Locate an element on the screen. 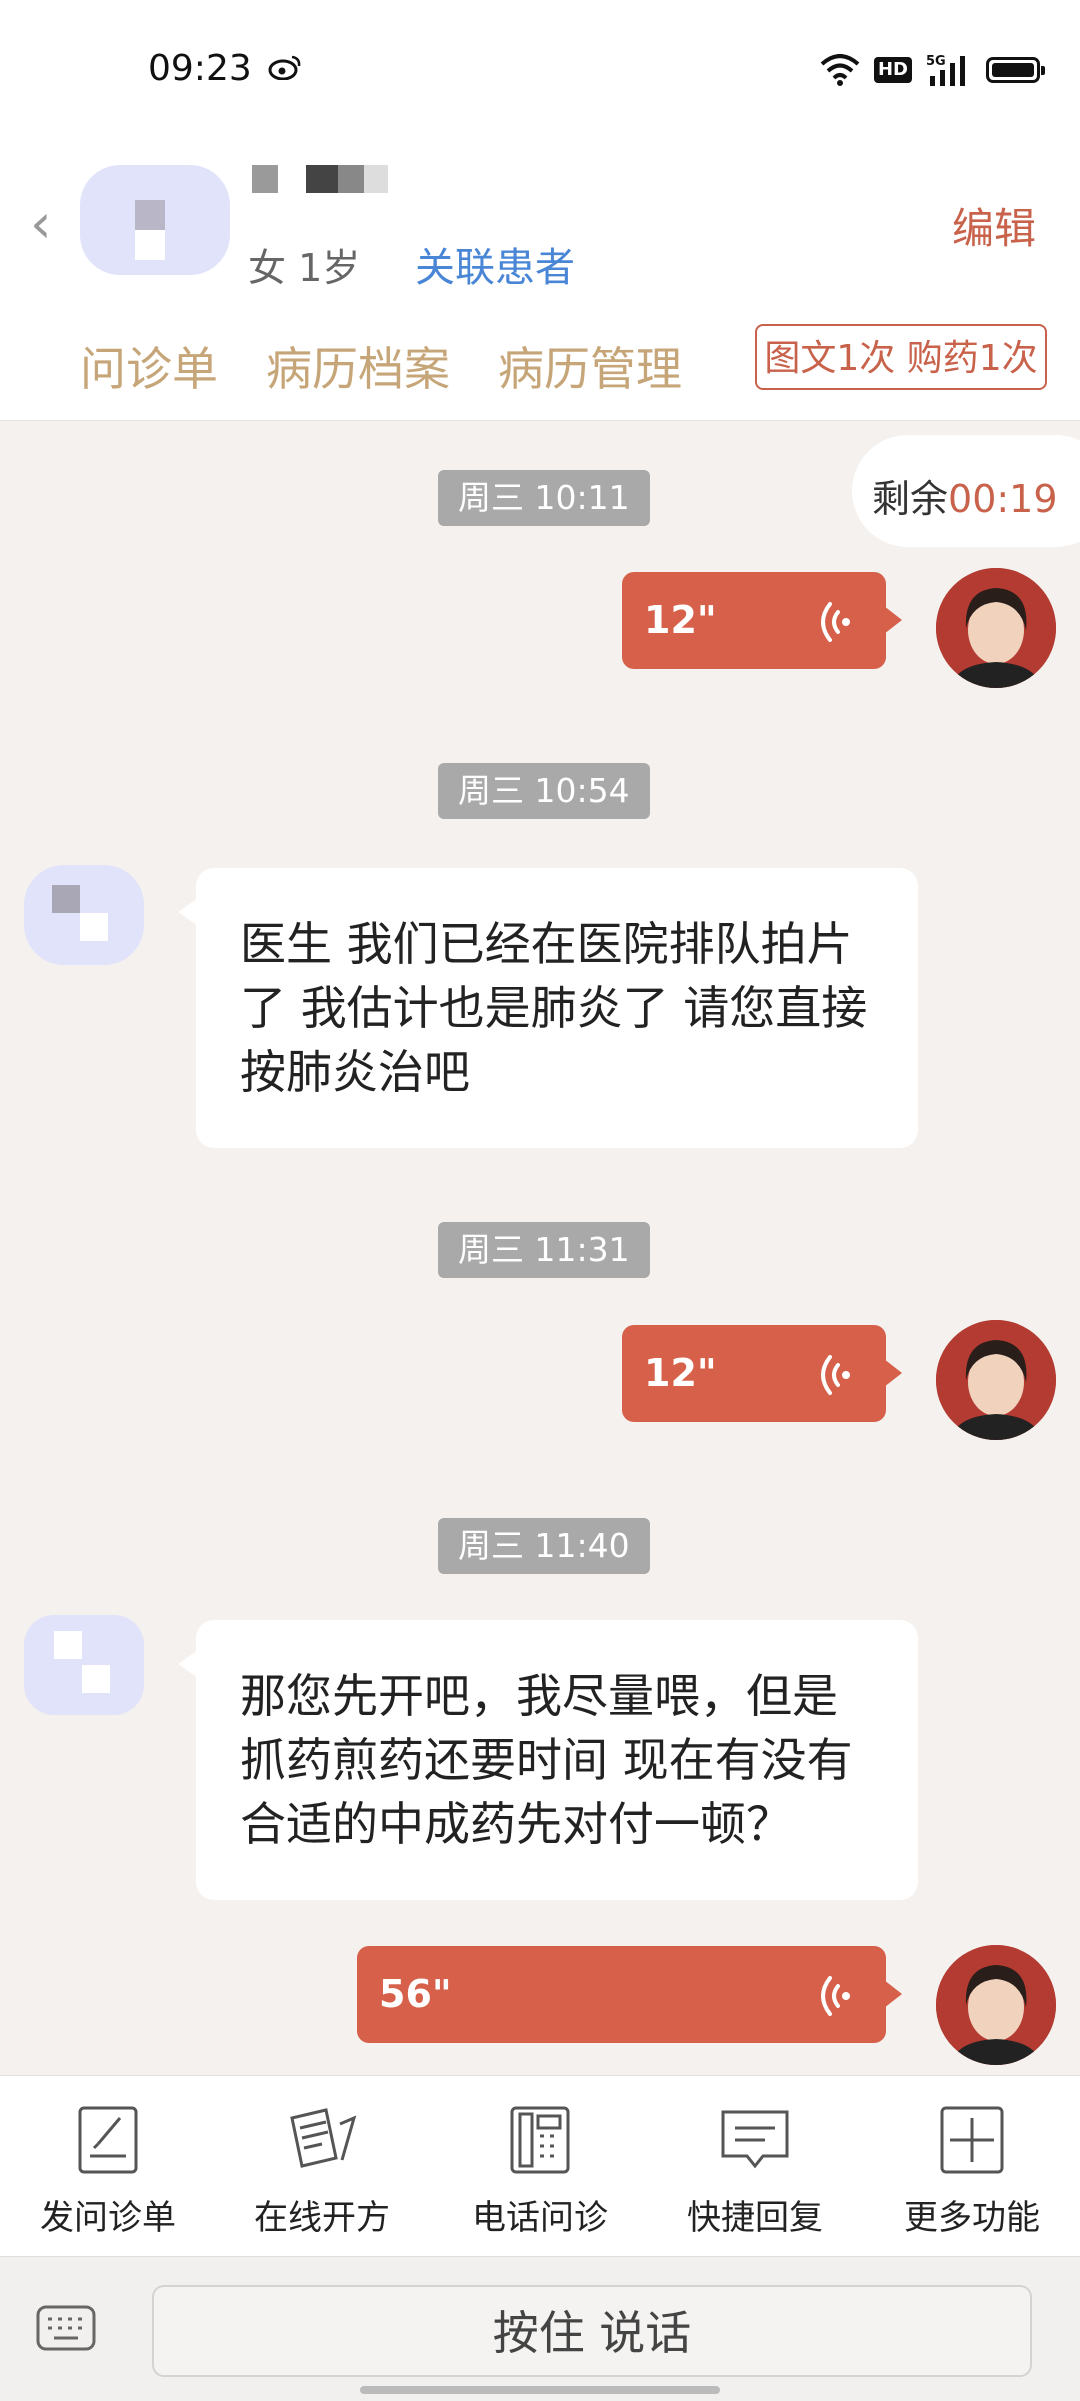 This screenshot has height=2401, width=1080. patient-header: ‹ 女 1岁 关联患者 编辑 问诊单 病历档案 病历管理 图文1次 购药1次 is located at coordinates (540, 278).